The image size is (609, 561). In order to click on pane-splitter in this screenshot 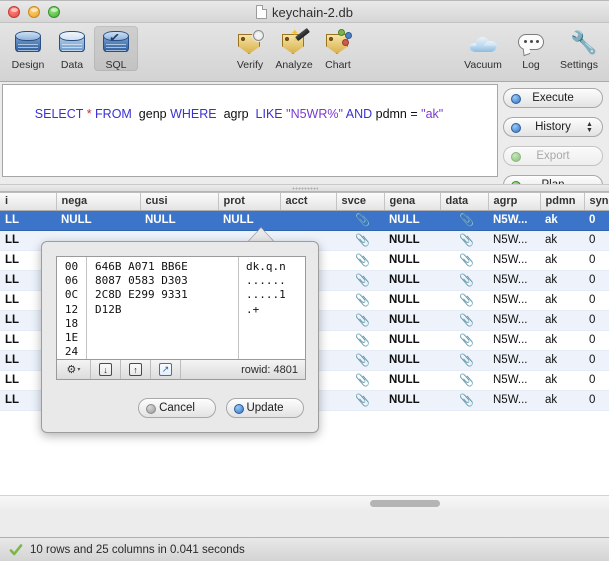, I will do `click(304, 188)`.